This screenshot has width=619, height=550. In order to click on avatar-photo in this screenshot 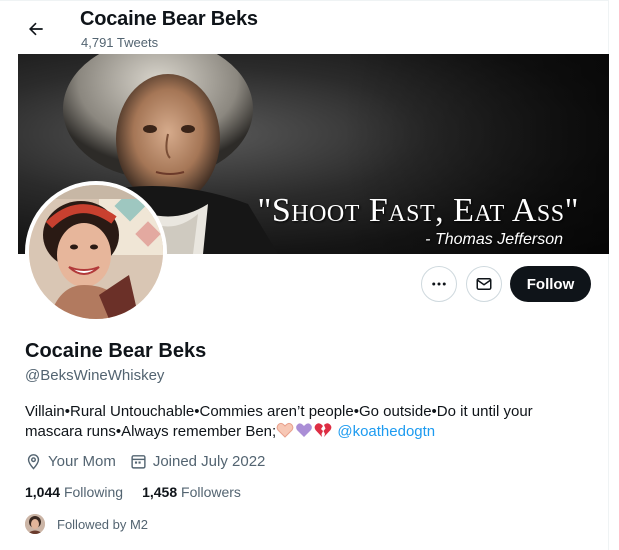, I will do `click(96, 252)`.